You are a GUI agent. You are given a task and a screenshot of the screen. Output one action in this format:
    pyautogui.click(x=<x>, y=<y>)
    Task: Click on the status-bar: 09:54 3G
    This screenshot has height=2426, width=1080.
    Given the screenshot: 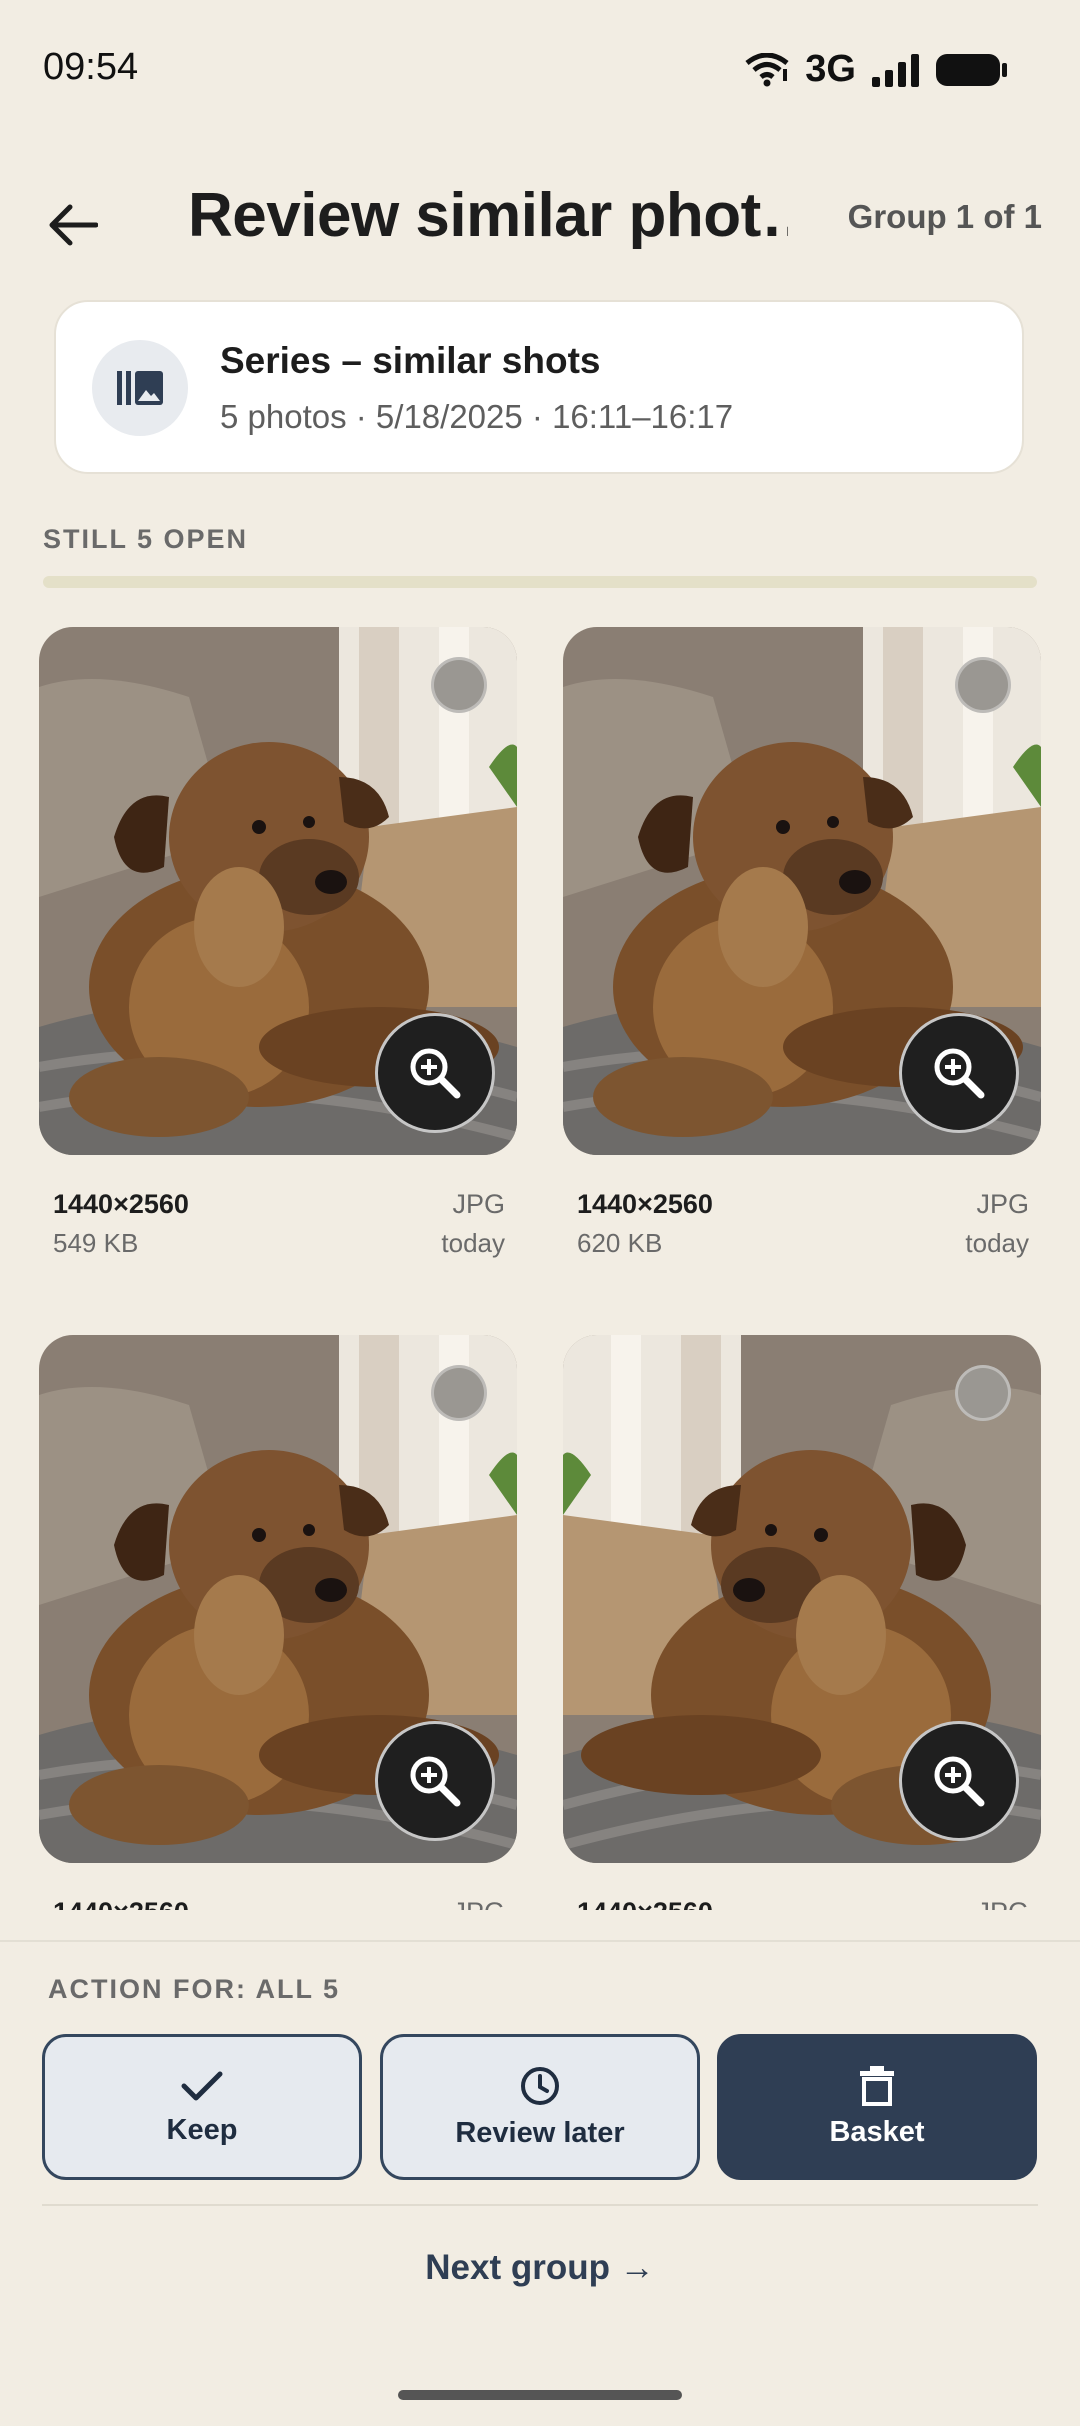 What is the action you would take?
    pyautogui.click(x=540, y=70)
    